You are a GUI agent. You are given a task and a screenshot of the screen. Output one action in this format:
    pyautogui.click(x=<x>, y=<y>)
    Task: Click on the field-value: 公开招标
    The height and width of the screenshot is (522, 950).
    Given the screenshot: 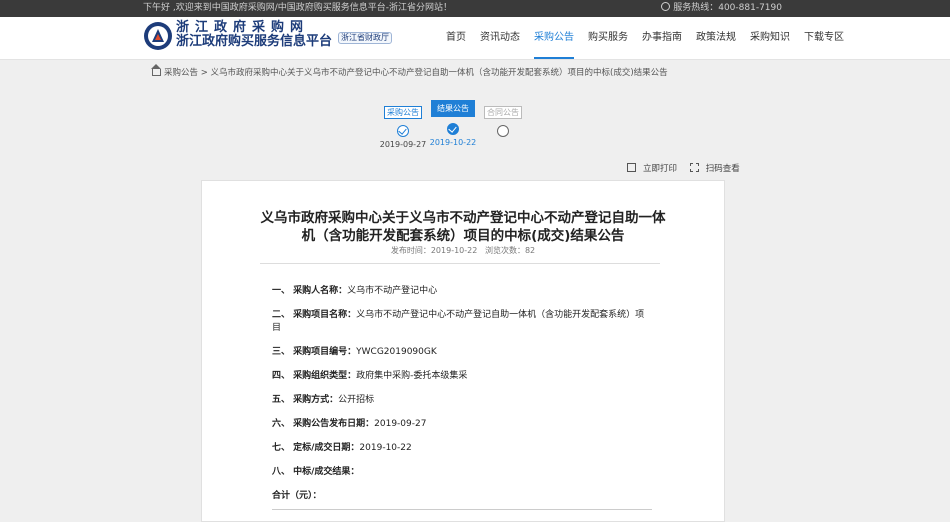 What is the action you would take?
    pyautogui.click(x=356, y=400)
    